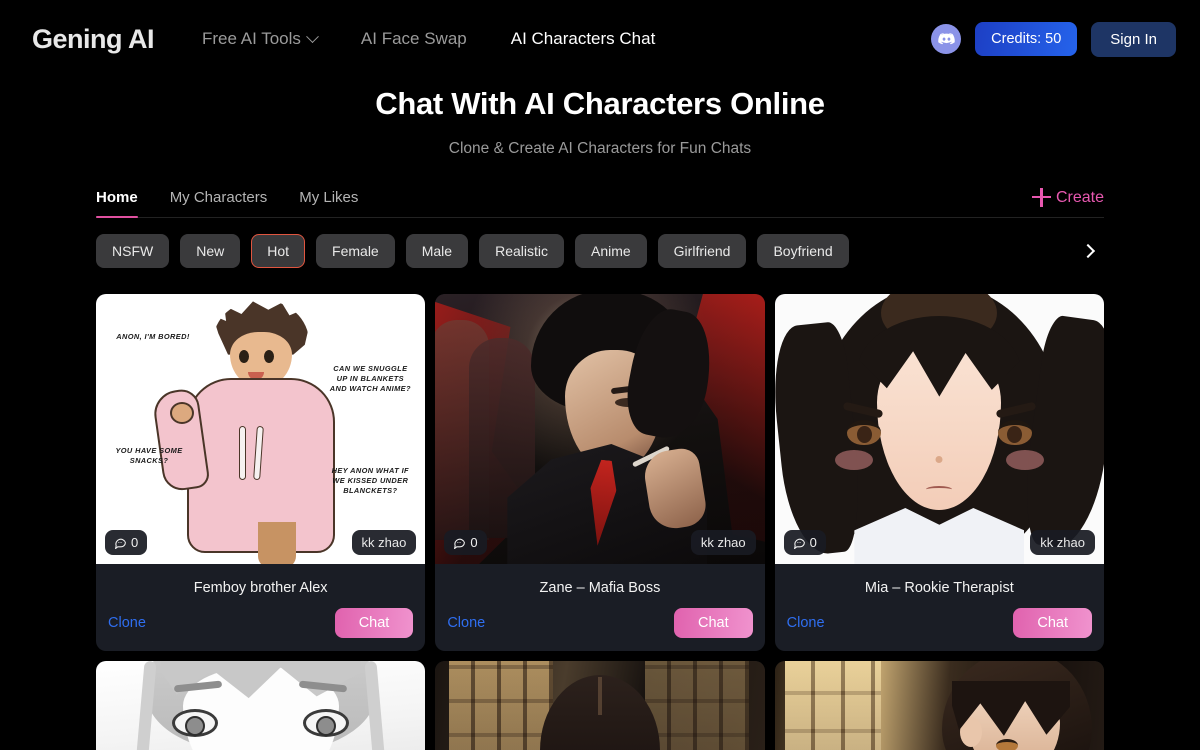 This screenshot has height=750, width=1200. Describe the element at coordinates (946, 39) in the screenshot. I see `discord-icon` at that location.